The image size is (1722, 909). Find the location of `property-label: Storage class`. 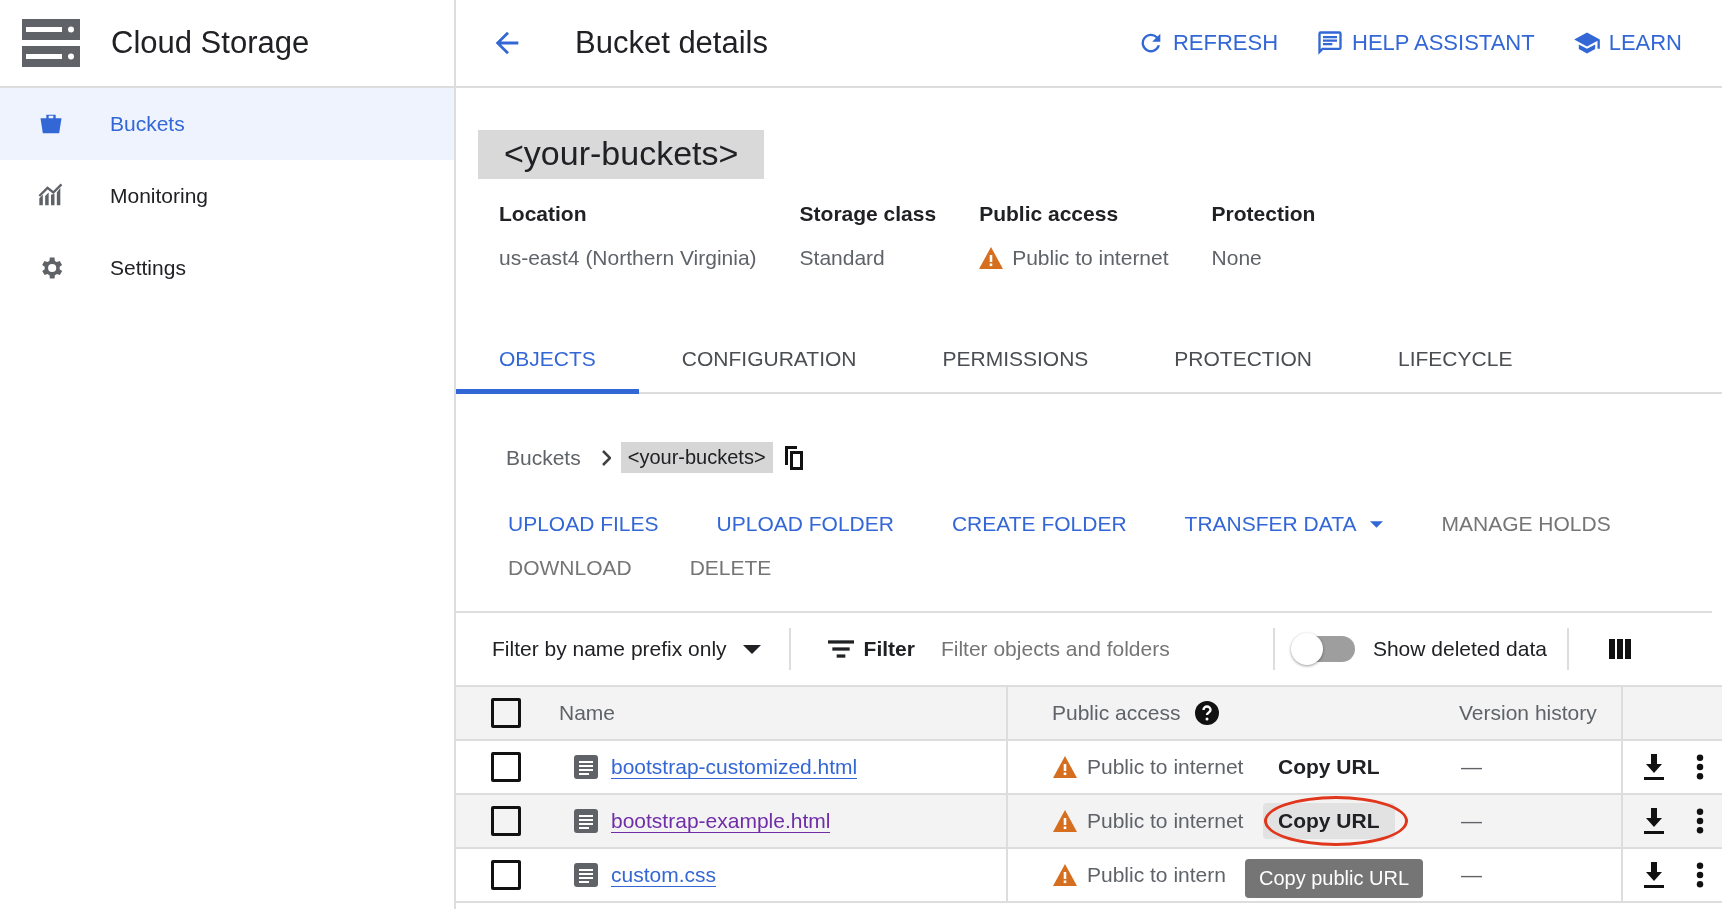

property-label: Storage class is located at coordinates (868, 214).